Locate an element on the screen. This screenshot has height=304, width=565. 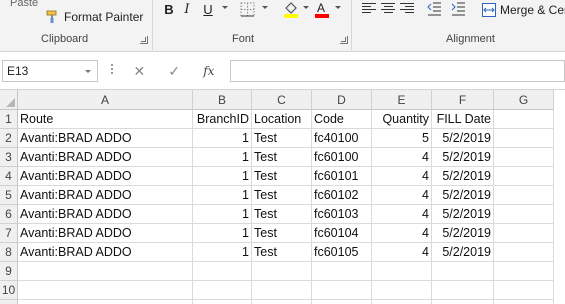
cell-c10 is located at coordinates (282, 290).